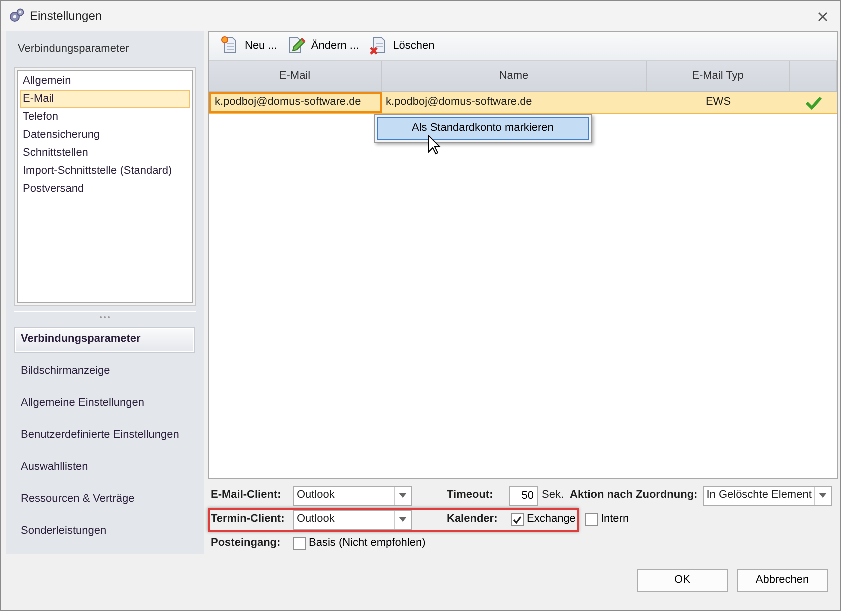 The height and width of the screenshot is (611, 841). Describe the element at coordinates (615, 520) in the screenshot. I see `checkbox-label: Intern` at that location.